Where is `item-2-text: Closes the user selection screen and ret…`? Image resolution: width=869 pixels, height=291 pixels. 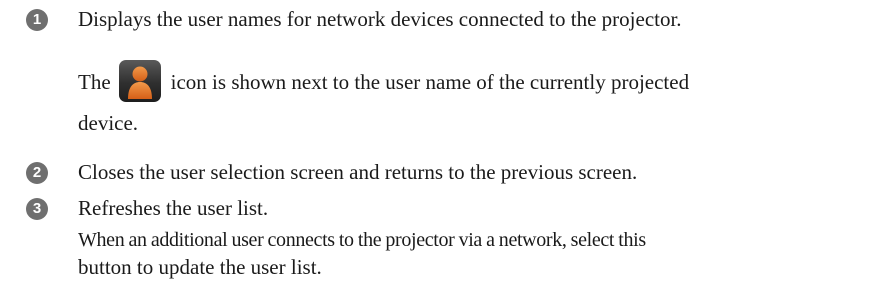
item-2-text: Closes the user selection screen and ret… is located at coordinates (358, 172).